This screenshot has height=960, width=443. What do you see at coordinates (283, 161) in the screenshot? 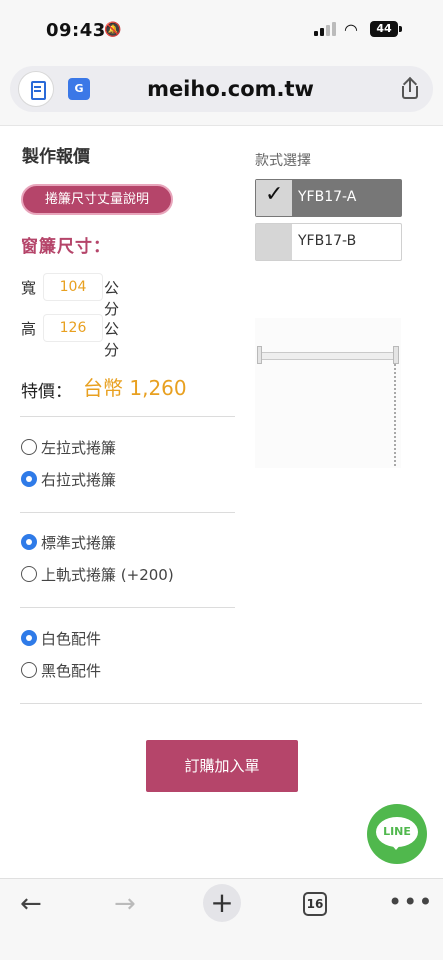
I see `style-heading: 款式選擇` at bounding box center [283, 161].